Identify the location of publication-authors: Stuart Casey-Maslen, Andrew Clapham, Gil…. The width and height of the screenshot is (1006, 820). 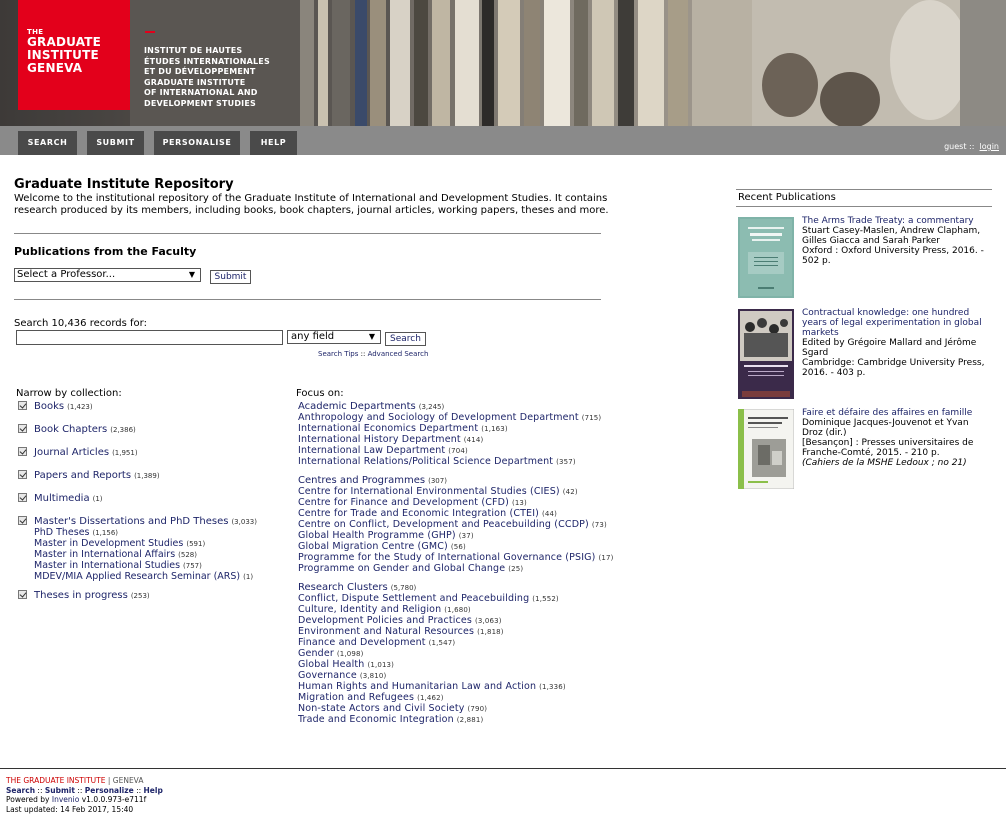
(891, 236).